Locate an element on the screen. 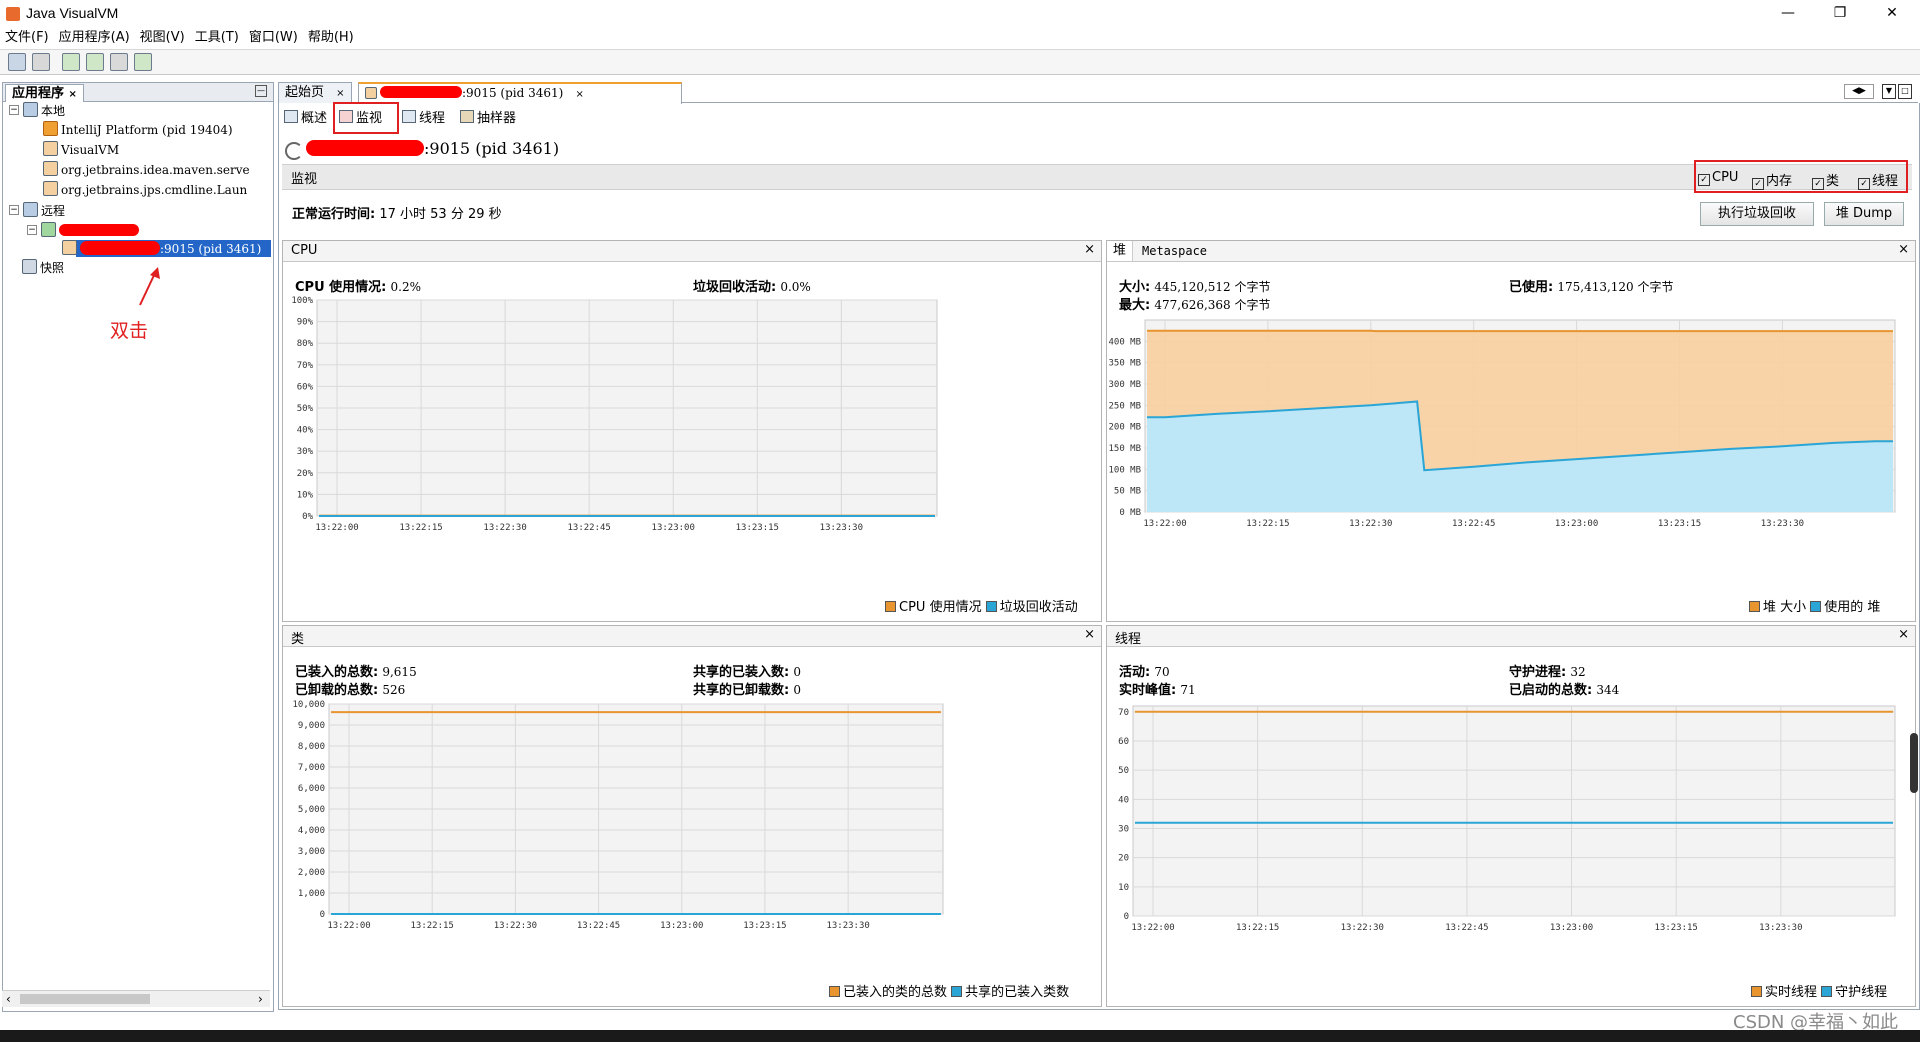  loaded-classes-value: 9,615 is located at coordinates (399, 672).